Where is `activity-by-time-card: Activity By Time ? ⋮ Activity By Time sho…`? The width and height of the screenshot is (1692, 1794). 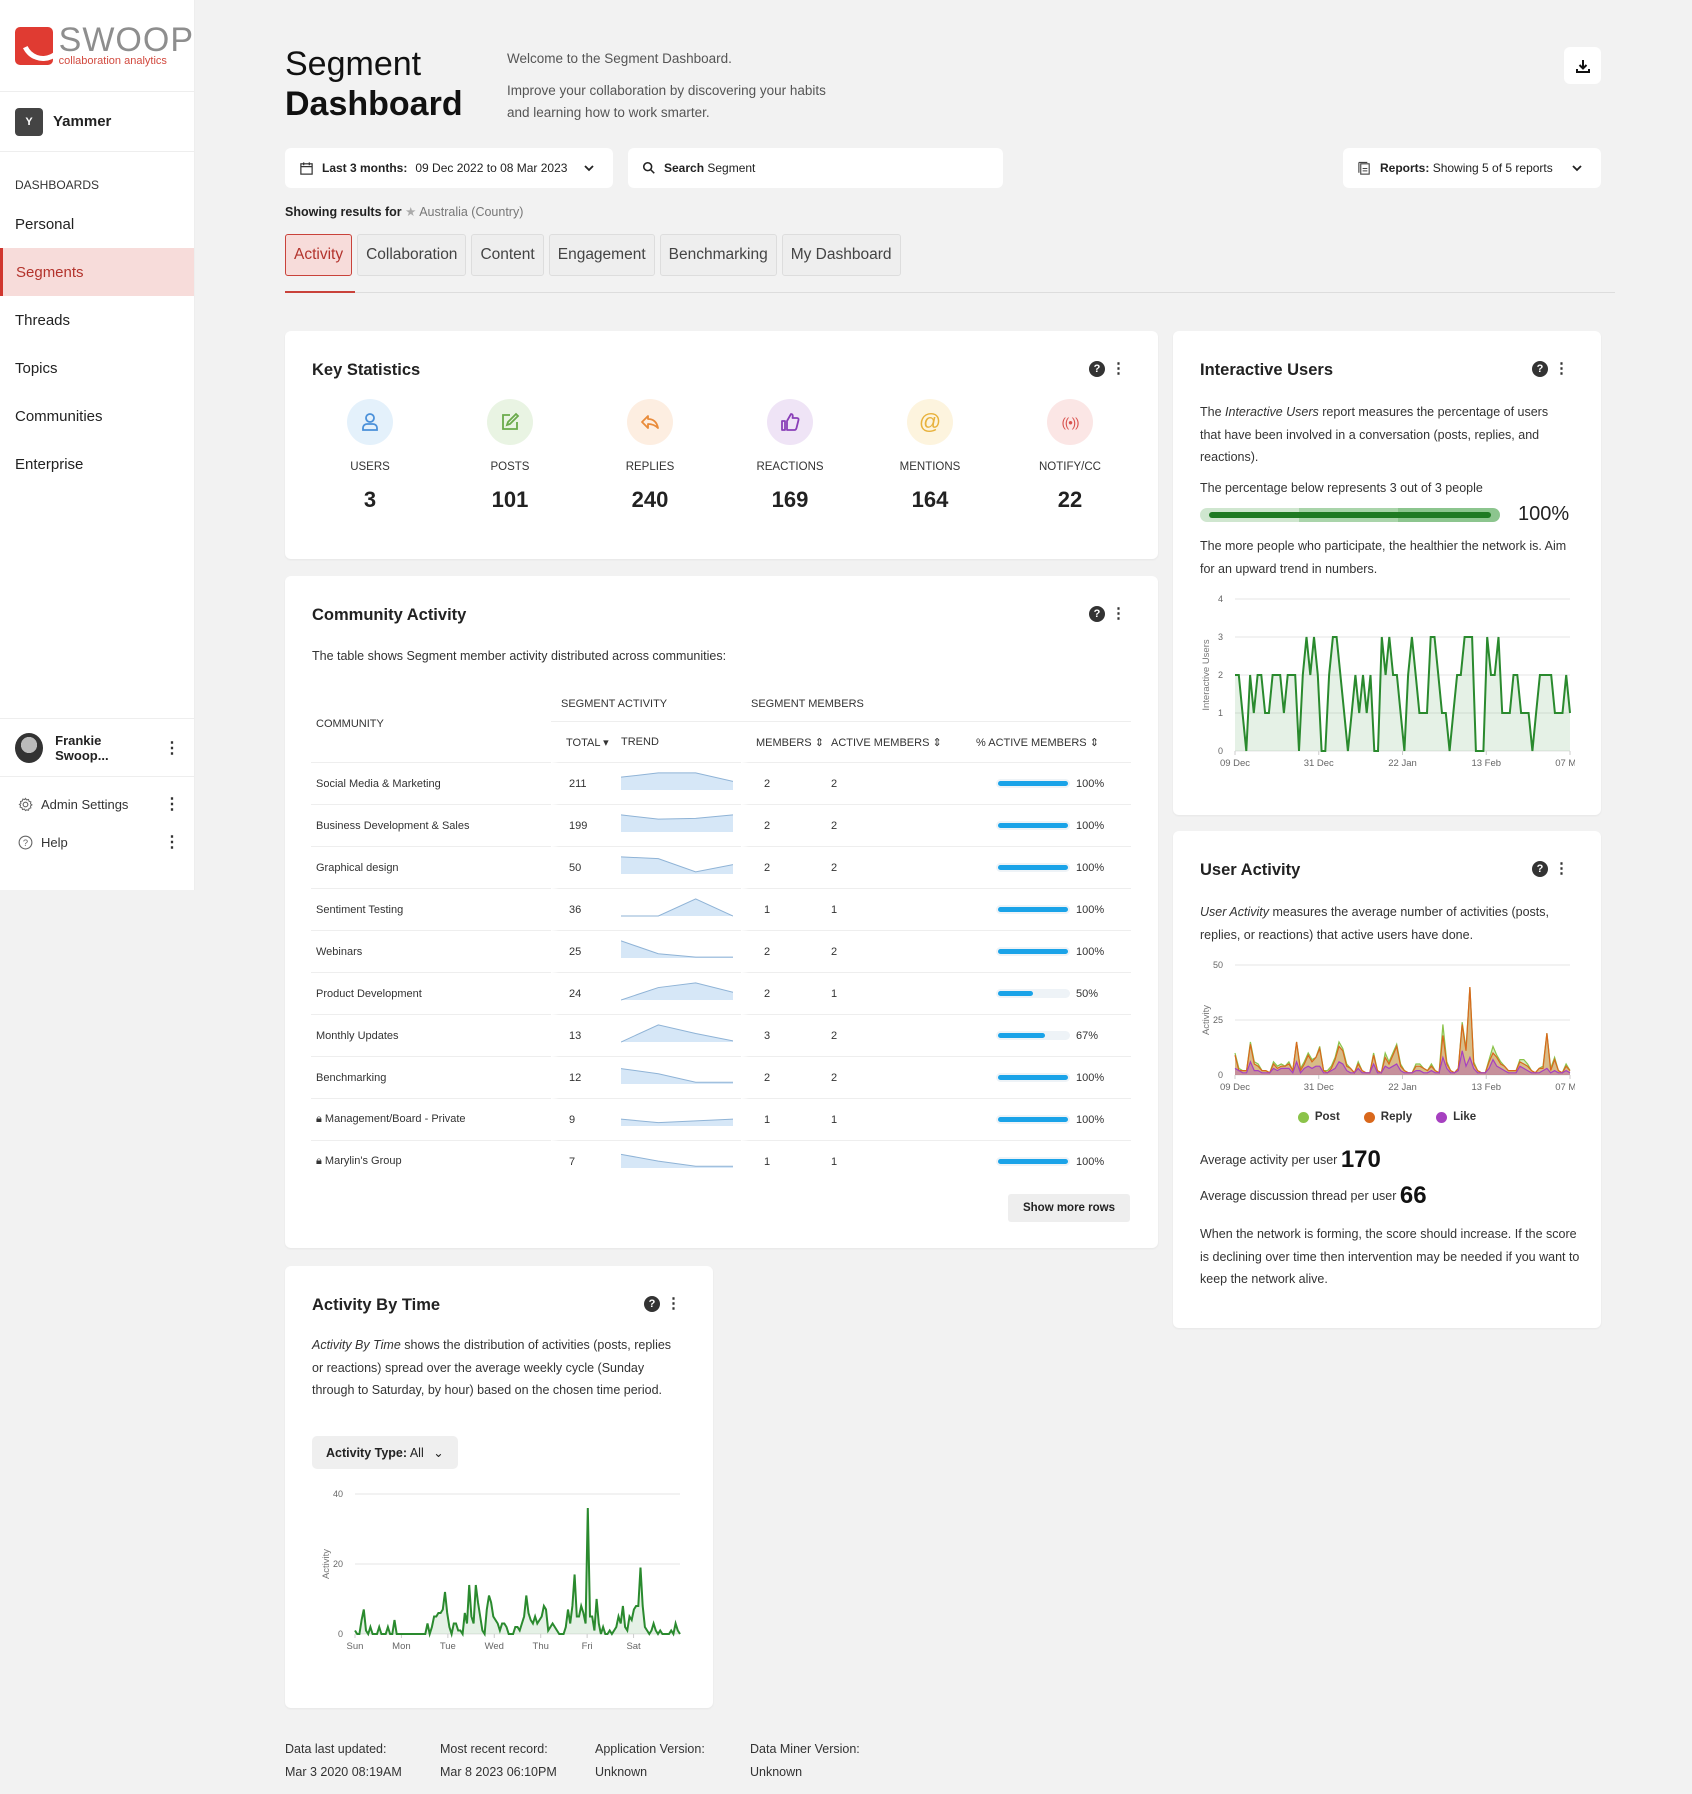
activity-by-time-card: Activity By Time ? ⋮ Activity By Time sho… is located at coordinates (499, 1487).